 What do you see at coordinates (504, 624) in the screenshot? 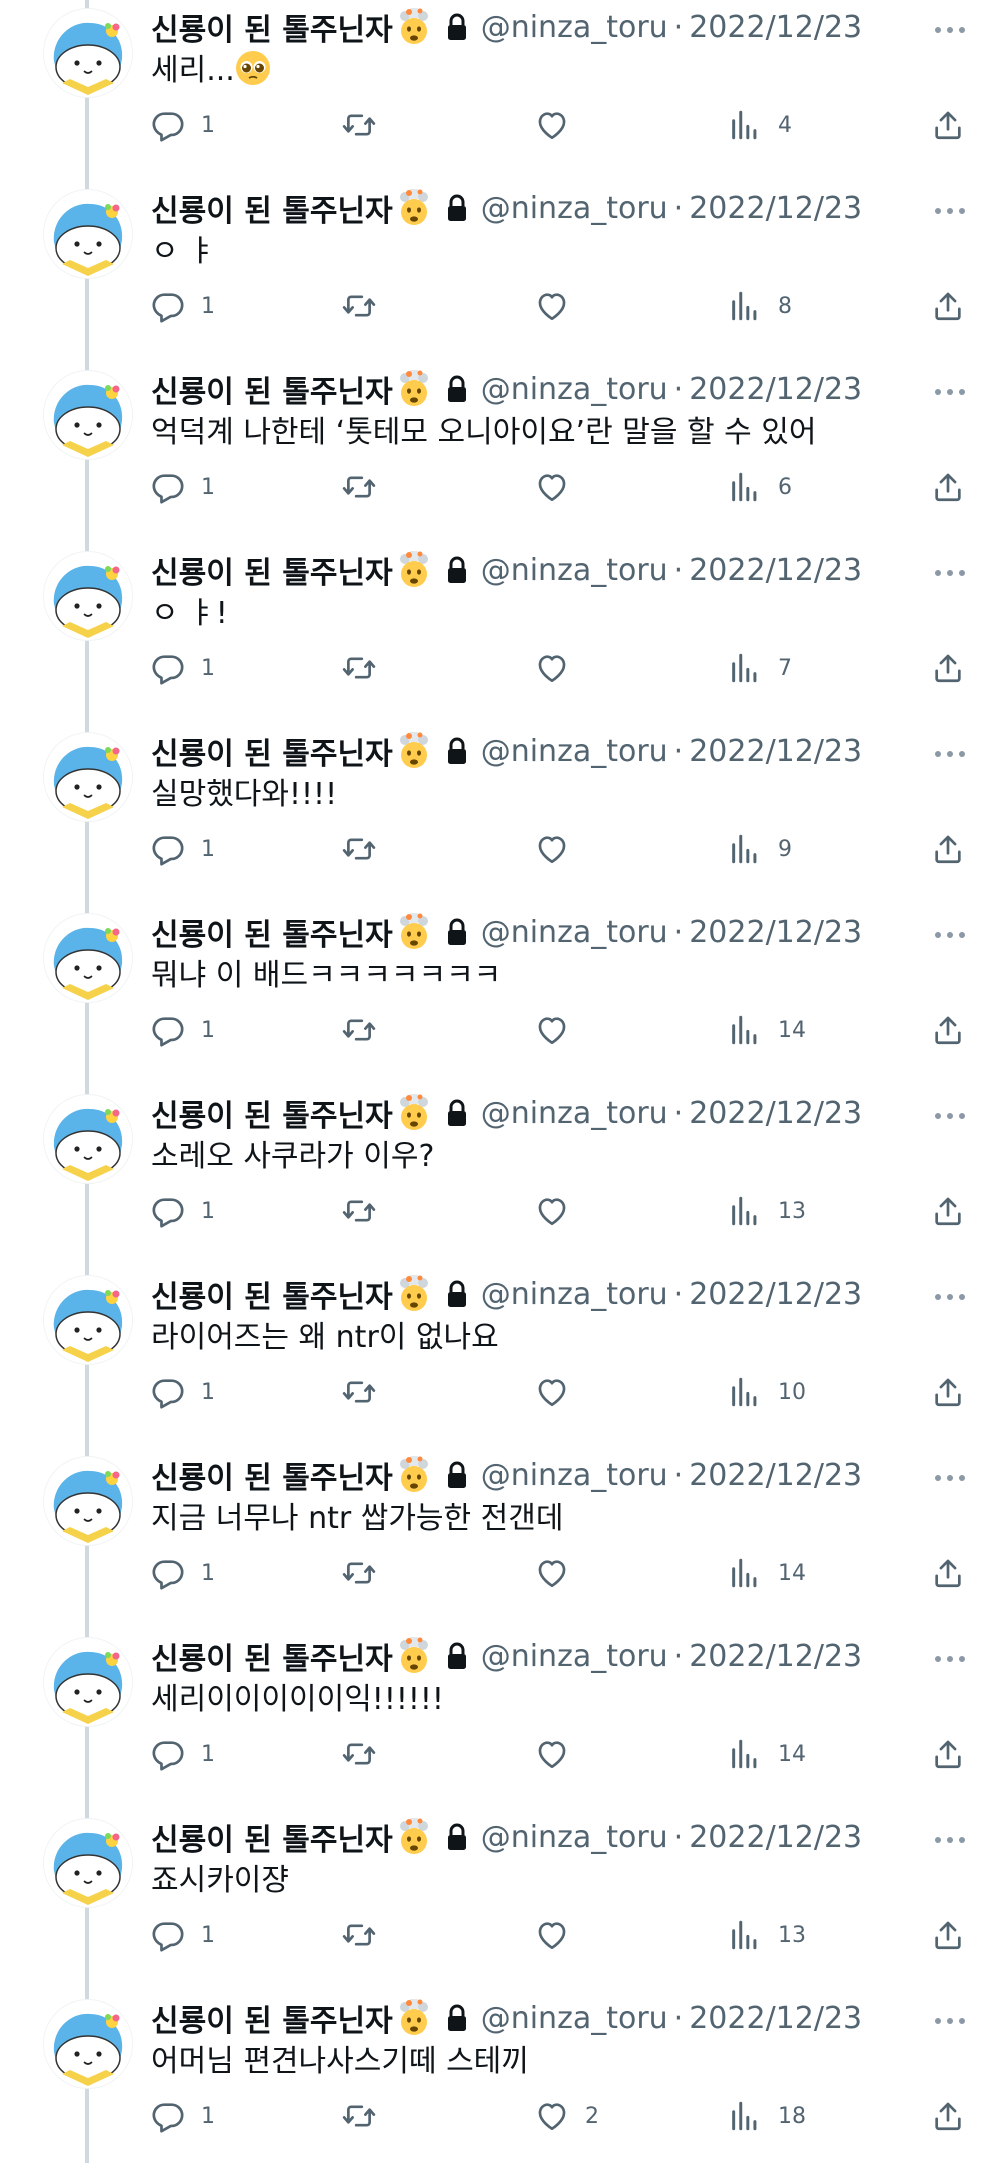
I see `tweet-item: 신룡이 된 톨주닌자 @ninza_toru · 2022/12/23 ㅇ ㅑ!` at bounding box center [504, 624].